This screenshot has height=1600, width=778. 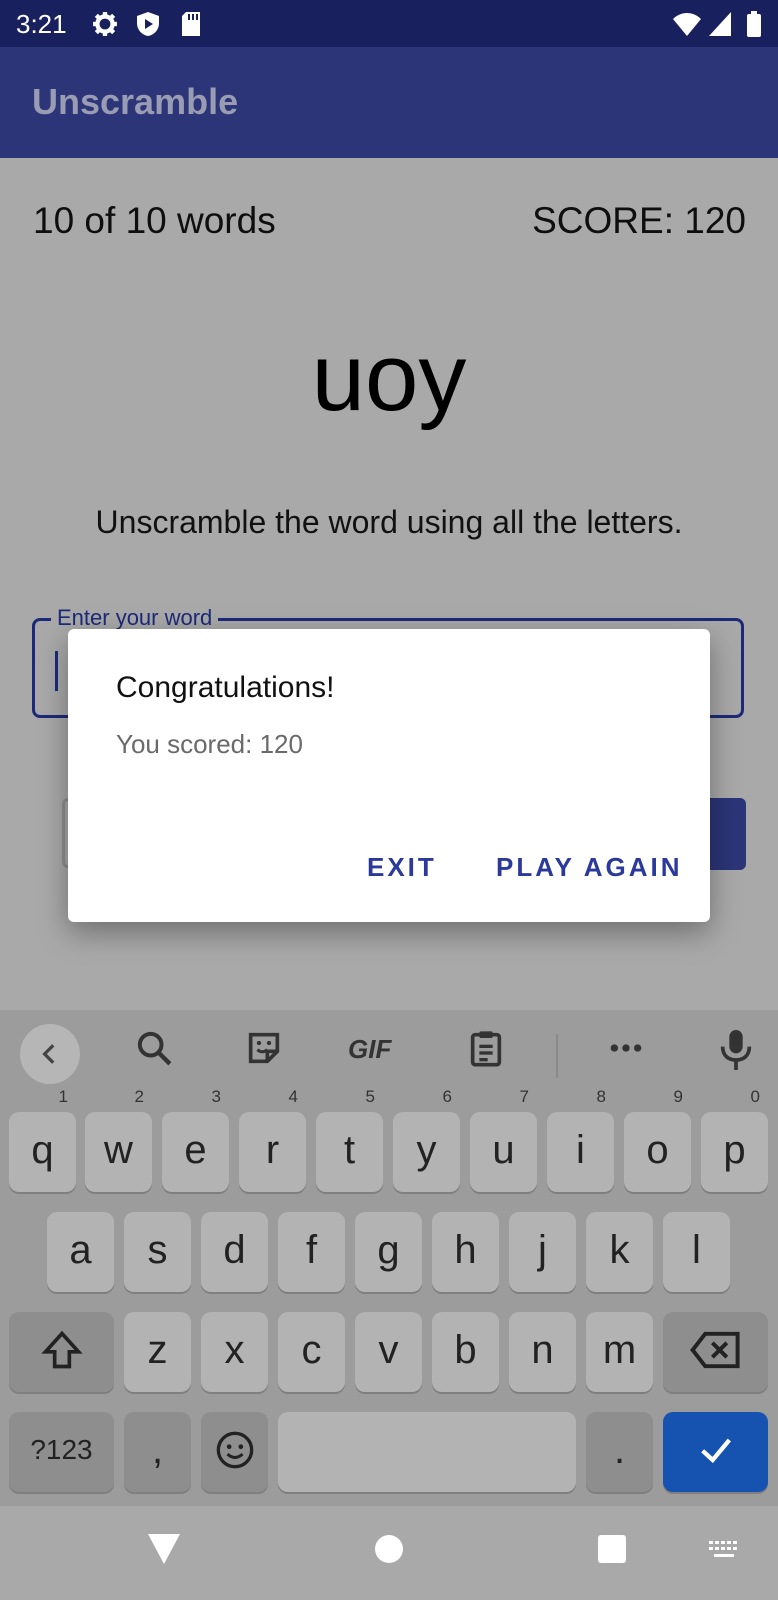 What do you see at coordinates (503, 1139) in the screenshot?
I see `key-u: u7` at bounding box center [503, 1139].